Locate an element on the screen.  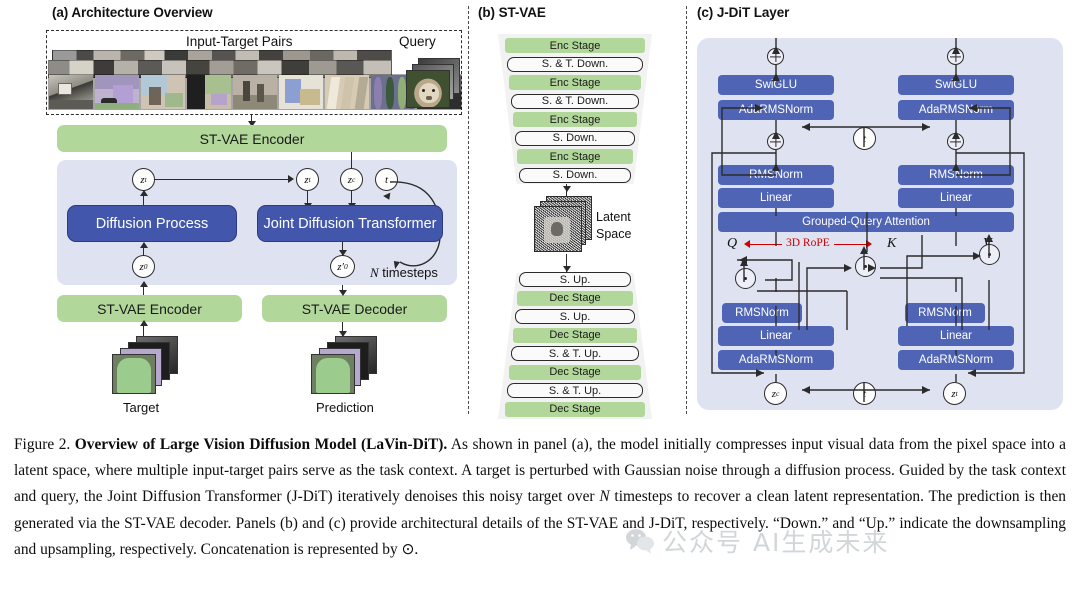
encoder-stack-row-7-label: S. Down. is located at coordinates (575, 175).